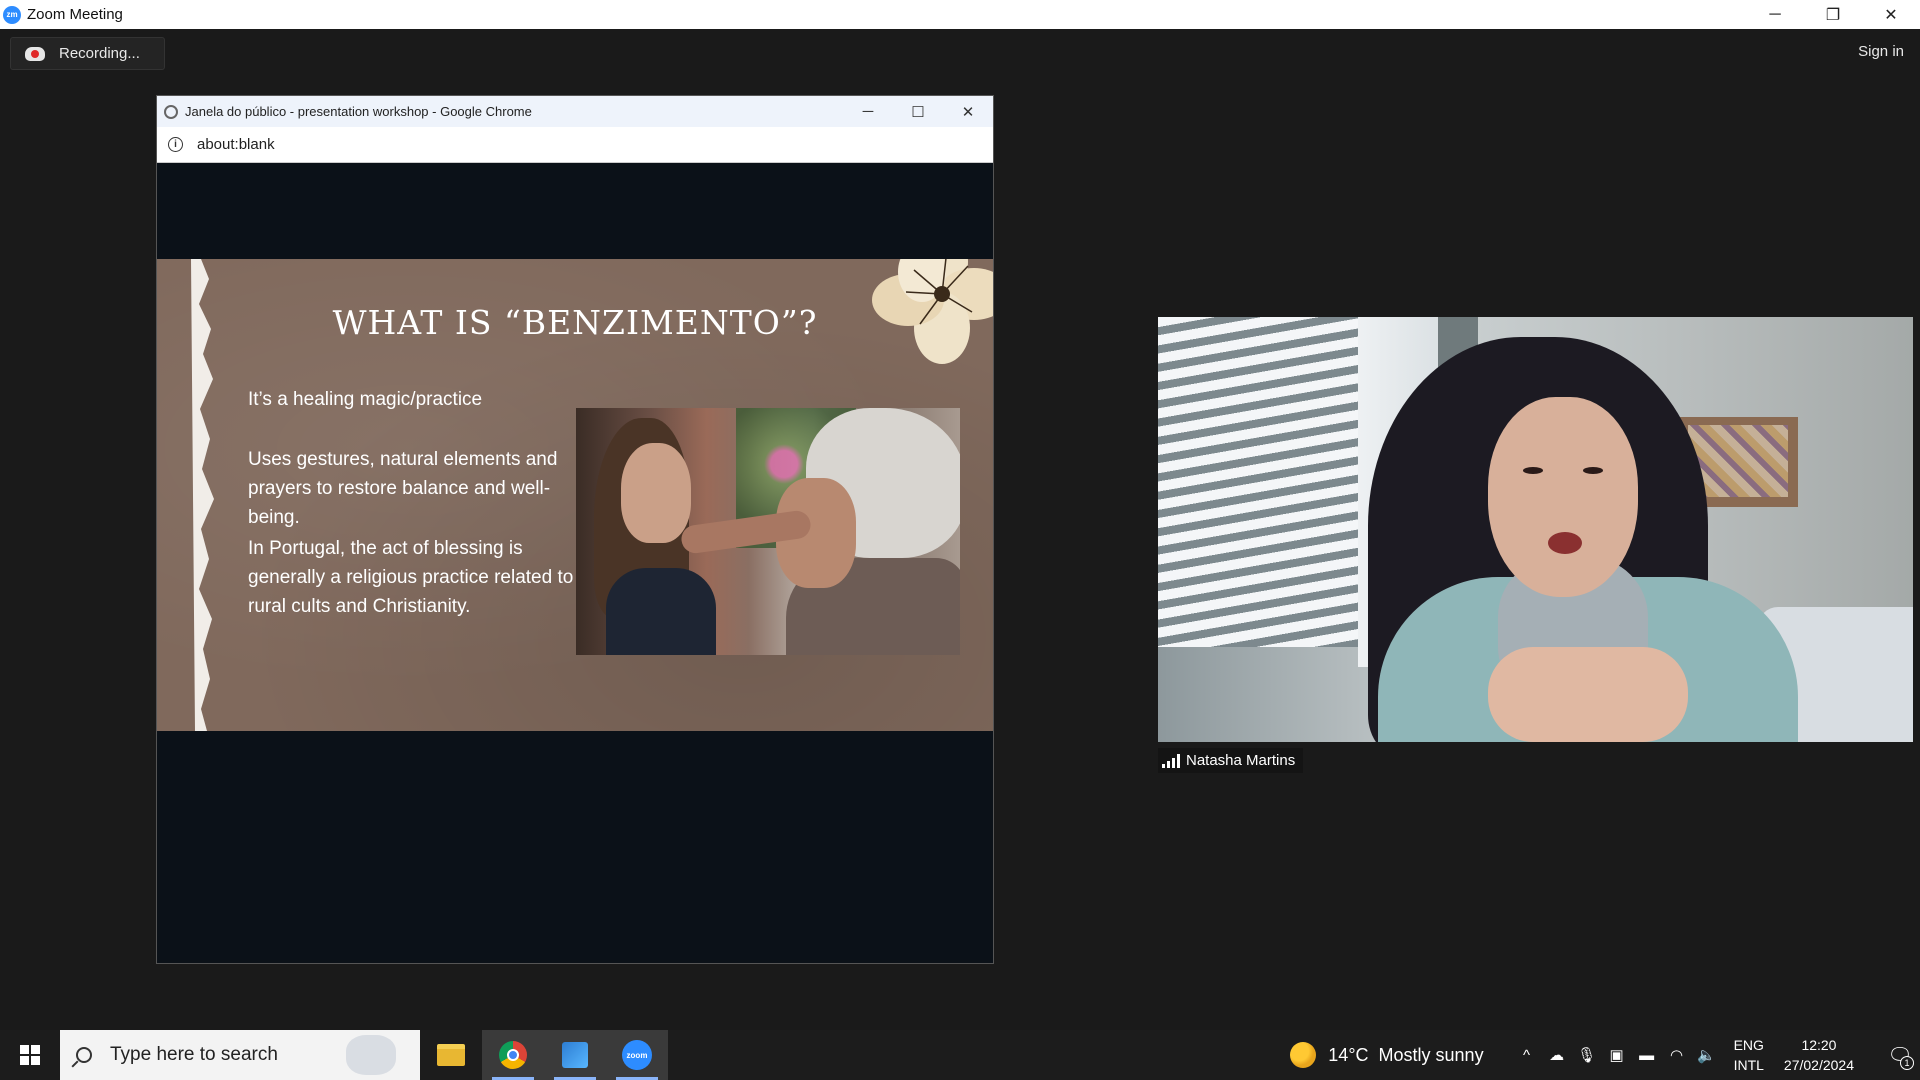 This screenshot has height=1080, width=1920. I want to click on clock: 12:20 27/02/2024, so click(1819, 1055).